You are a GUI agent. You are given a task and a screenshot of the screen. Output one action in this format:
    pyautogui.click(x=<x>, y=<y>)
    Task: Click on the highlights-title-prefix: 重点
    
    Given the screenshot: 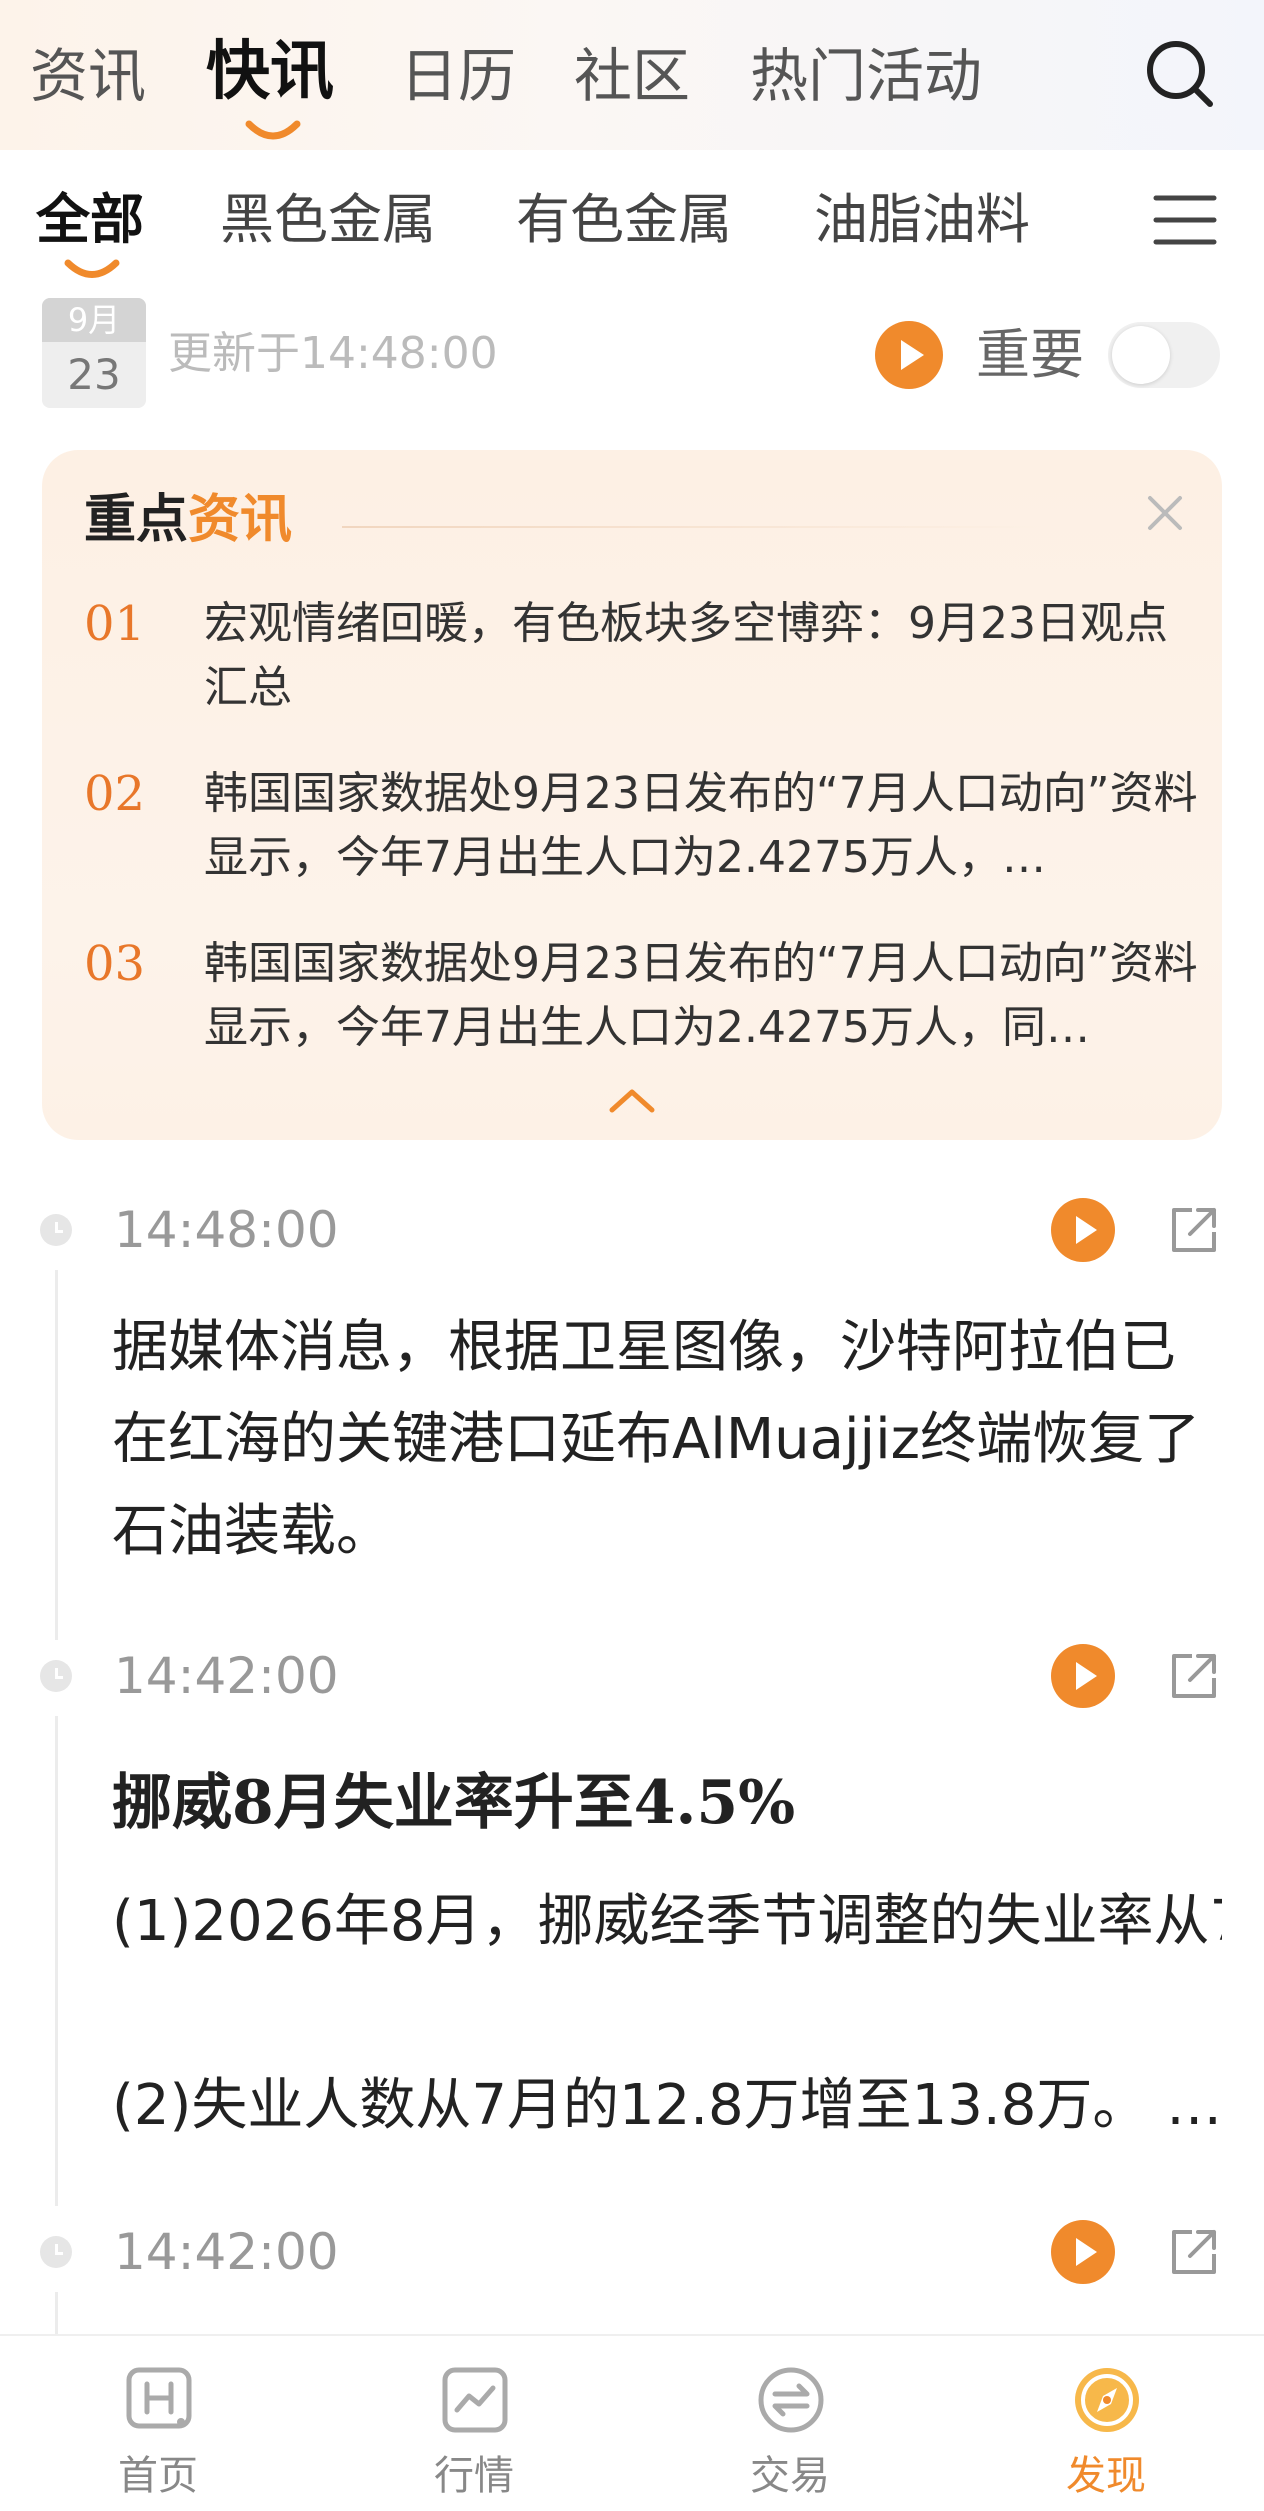 What is the action you would take?
    pyautogui.click(x=136, y=519)
    